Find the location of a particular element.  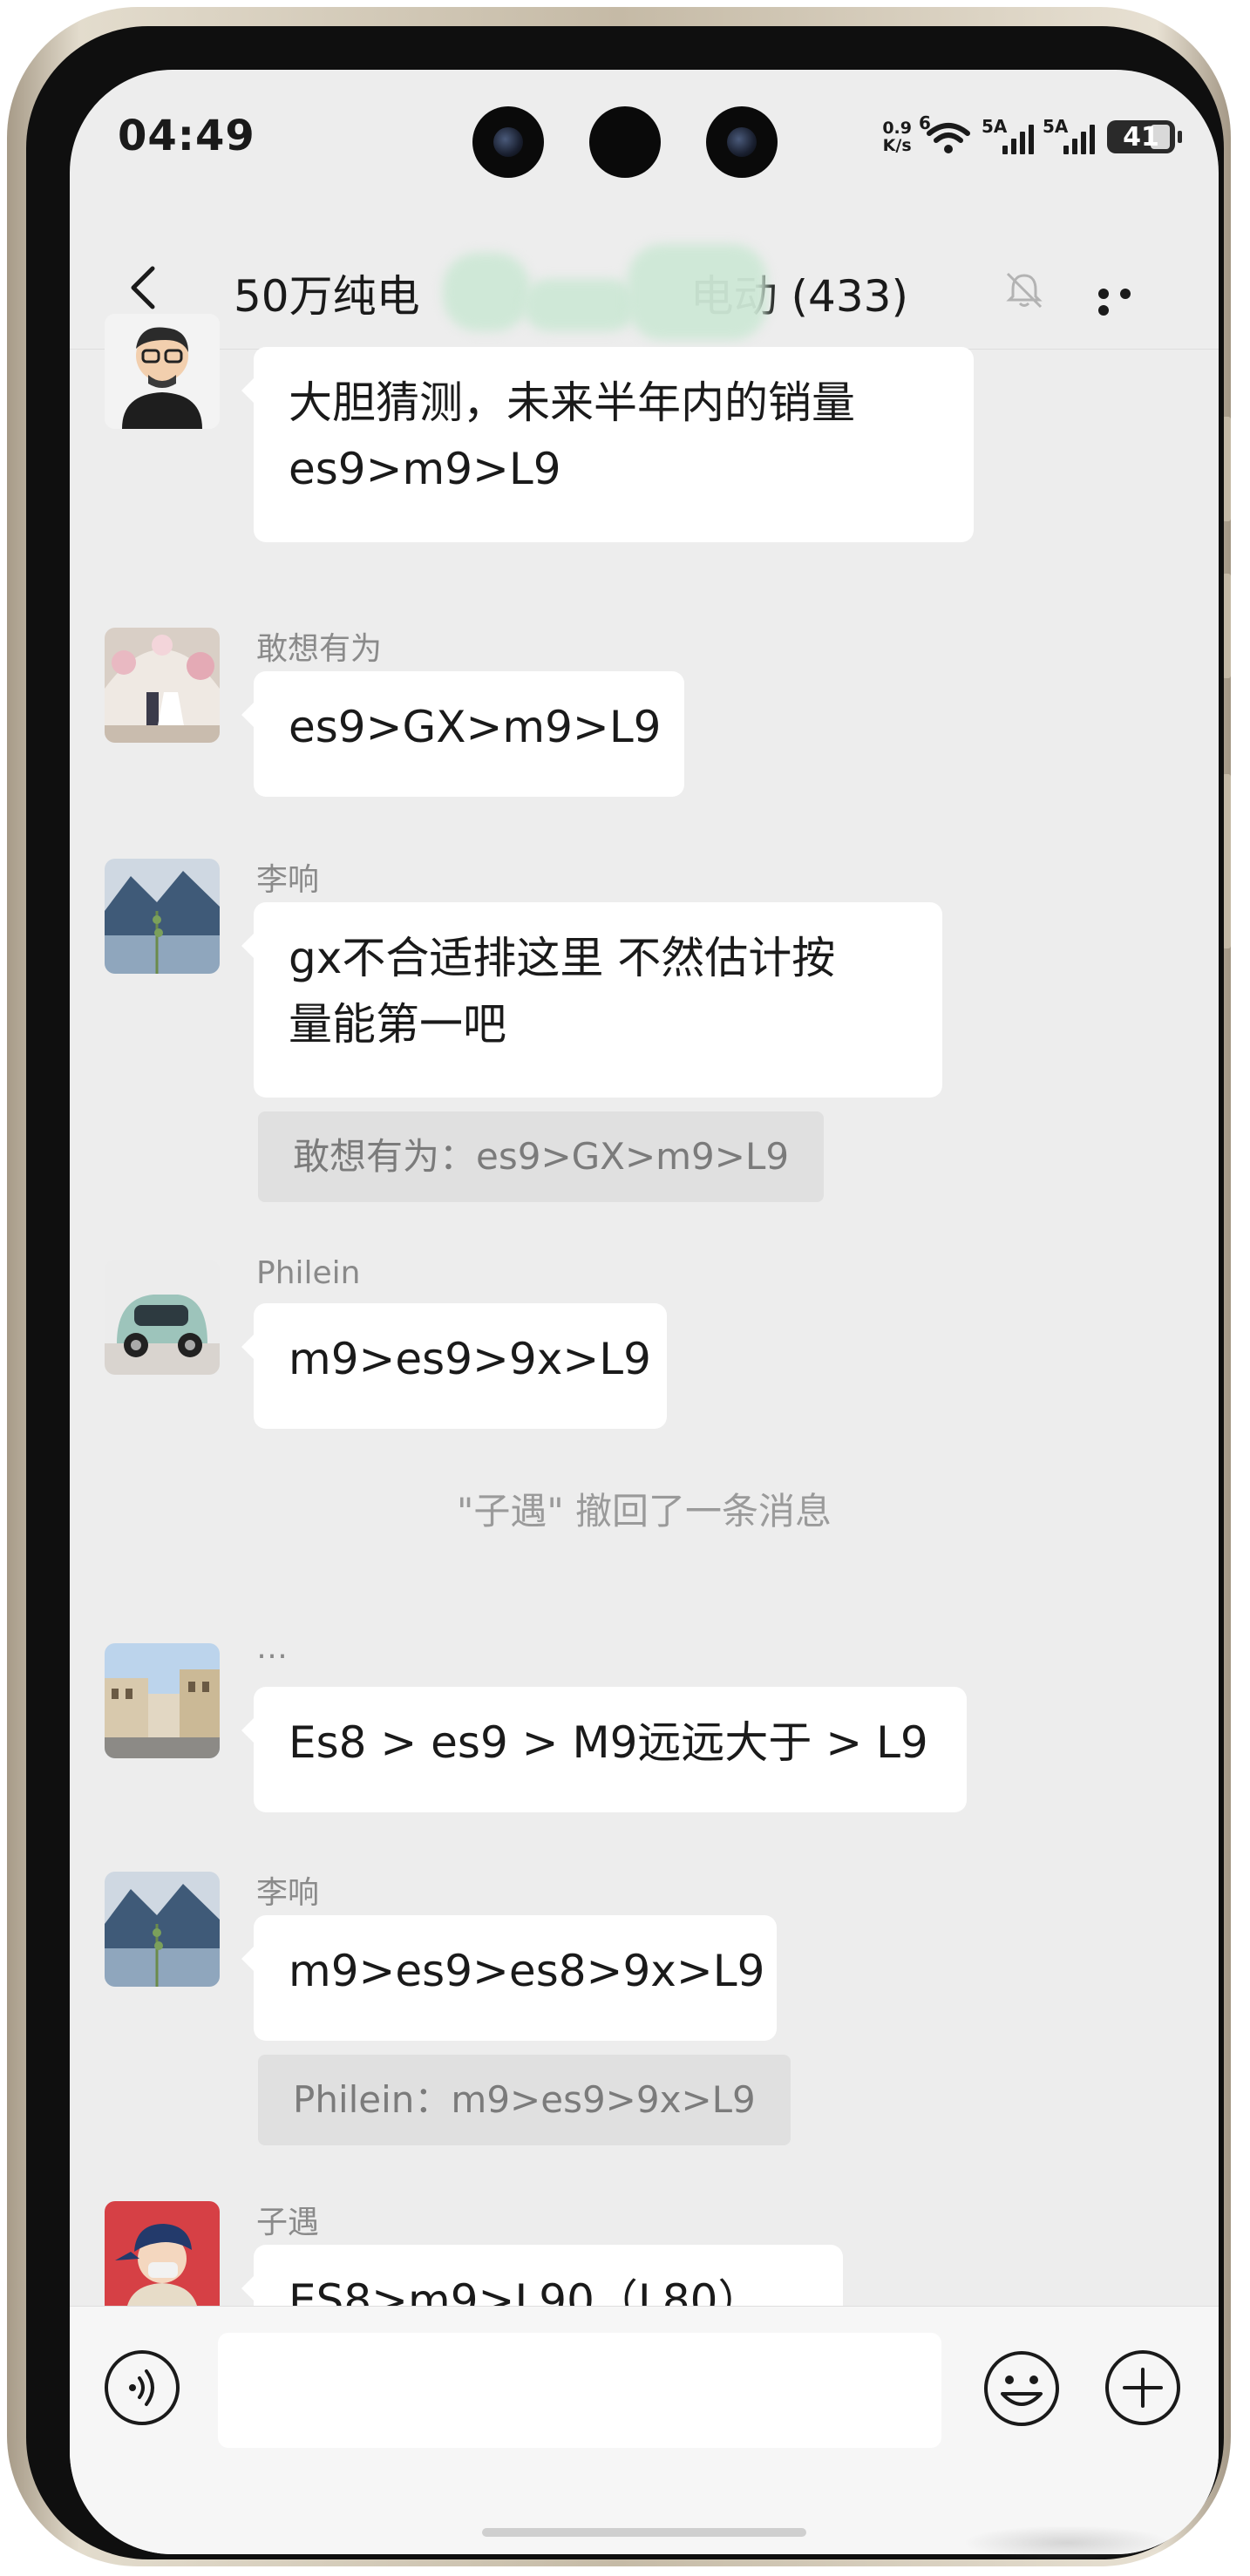

message-bubble: m9>es9>es8>9x>L9 is located at coordinates (509, 1978).